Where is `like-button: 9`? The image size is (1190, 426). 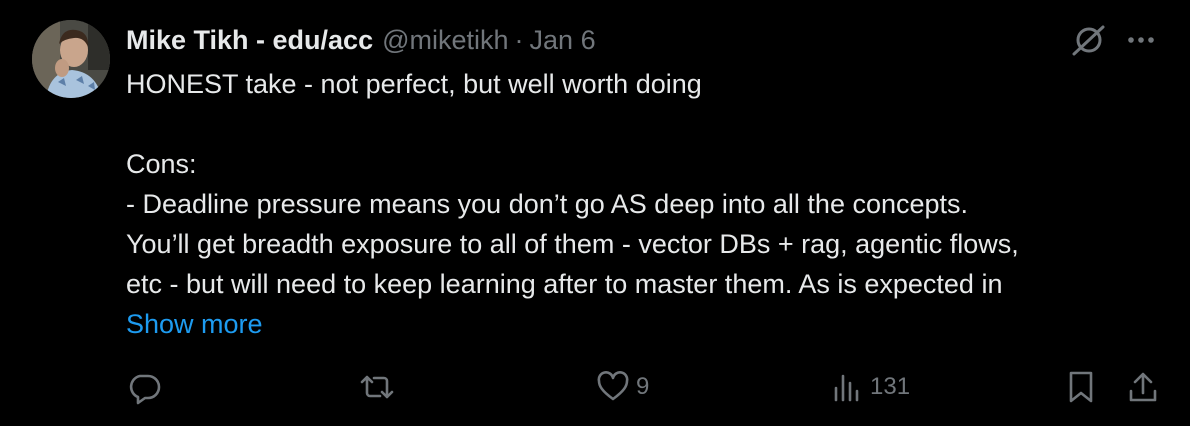 like-button: 9 is located at coordinates (622, 387).